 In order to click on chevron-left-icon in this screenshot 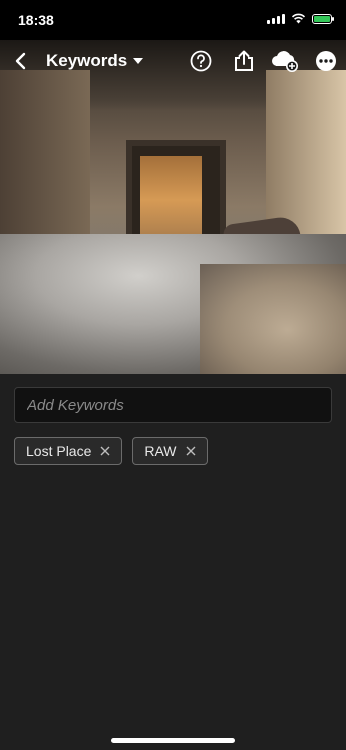, I will do `click(20, 61)`.